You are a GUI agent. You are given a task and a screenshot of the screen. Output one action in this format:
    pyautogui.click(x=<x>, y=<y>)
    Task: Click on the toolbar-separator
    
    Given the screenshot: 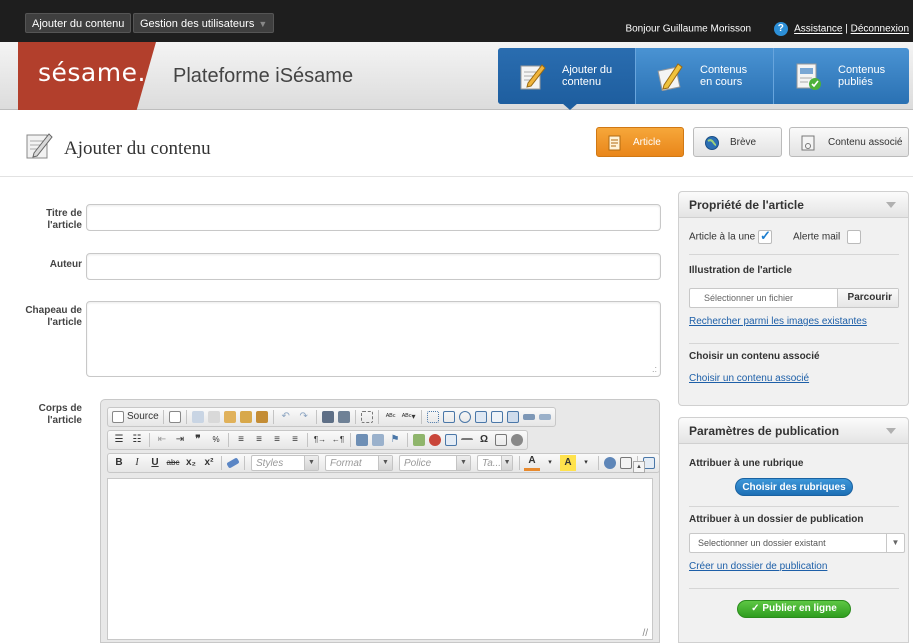 What is the action you would take?
    pyautogui.click(x=378, y=417)
    